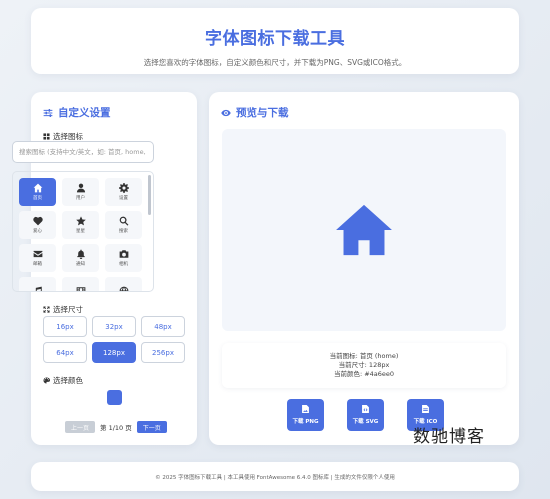  I want to click on icon-option-user: 用户, so click(80, 192).